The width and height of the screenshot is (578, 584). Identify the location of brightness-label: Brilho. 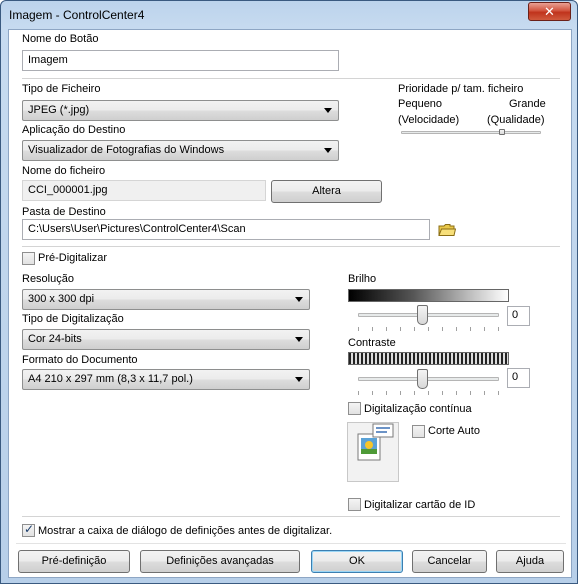
(362, 279).